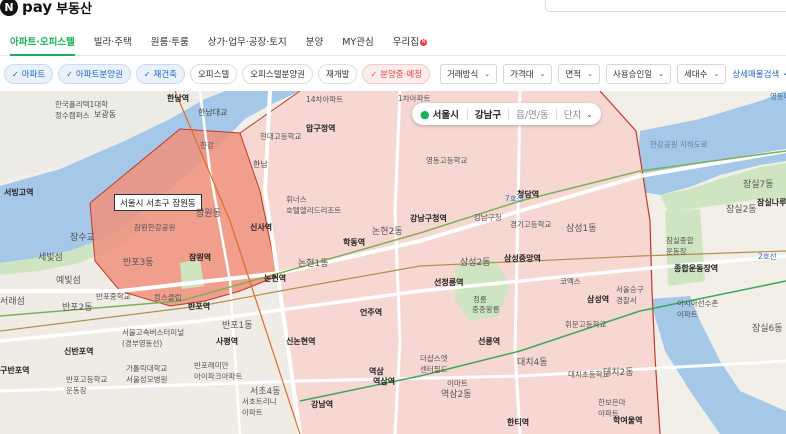  What do you see at coordinates (447, 160) in the screenshot?
I see `map-label: 영동고등학교` at bounding box center [447, 160].